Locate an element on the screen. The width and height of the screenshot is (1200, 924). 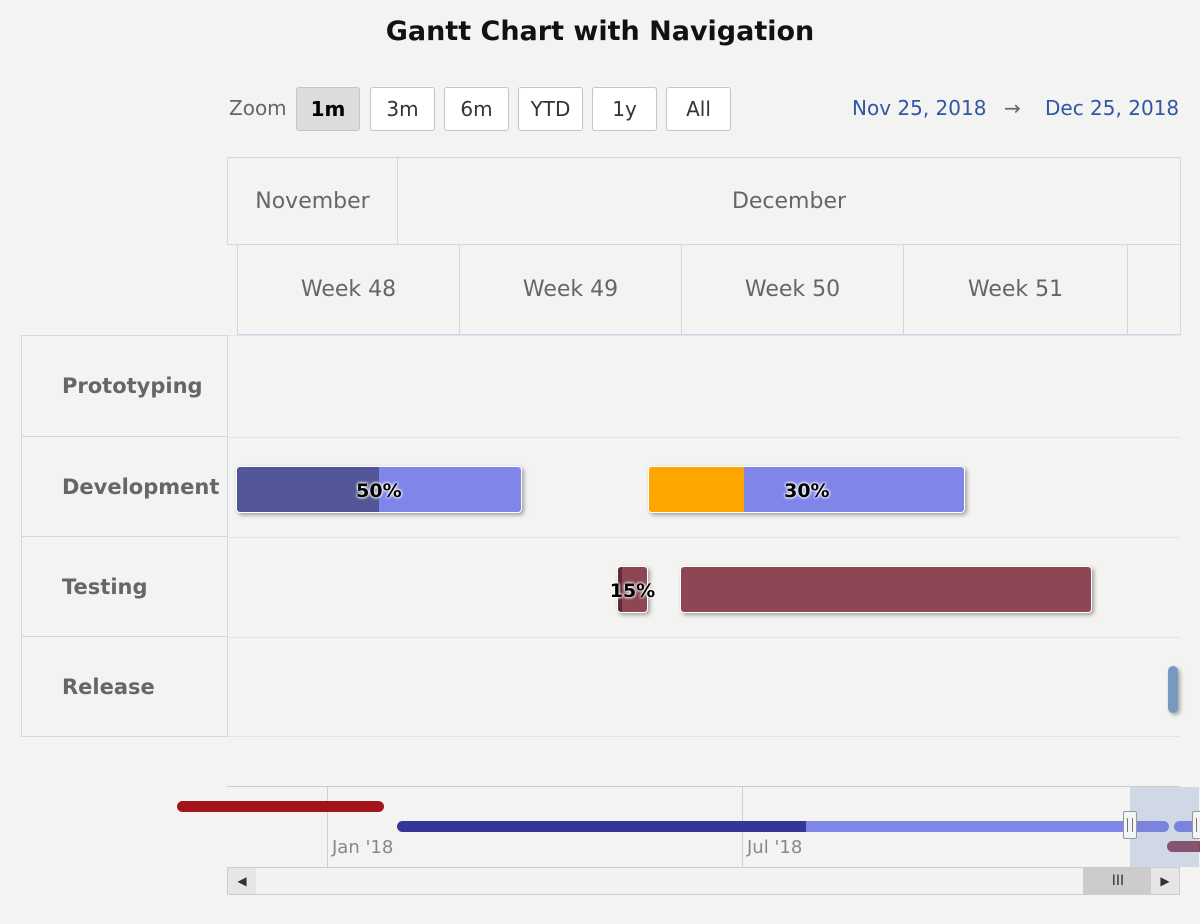
navigator-selected-range is located at coordinates (1164, 827).